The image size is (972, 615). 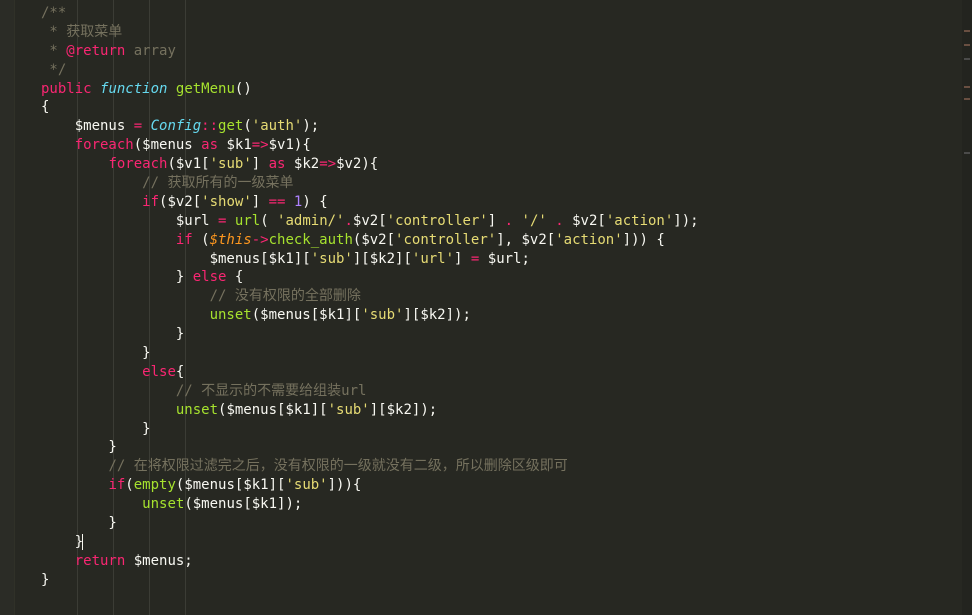 What do you see at coordinates (54, 13) in the screenshot?
I see `code-token: /**` at bounding box center [54, 13].